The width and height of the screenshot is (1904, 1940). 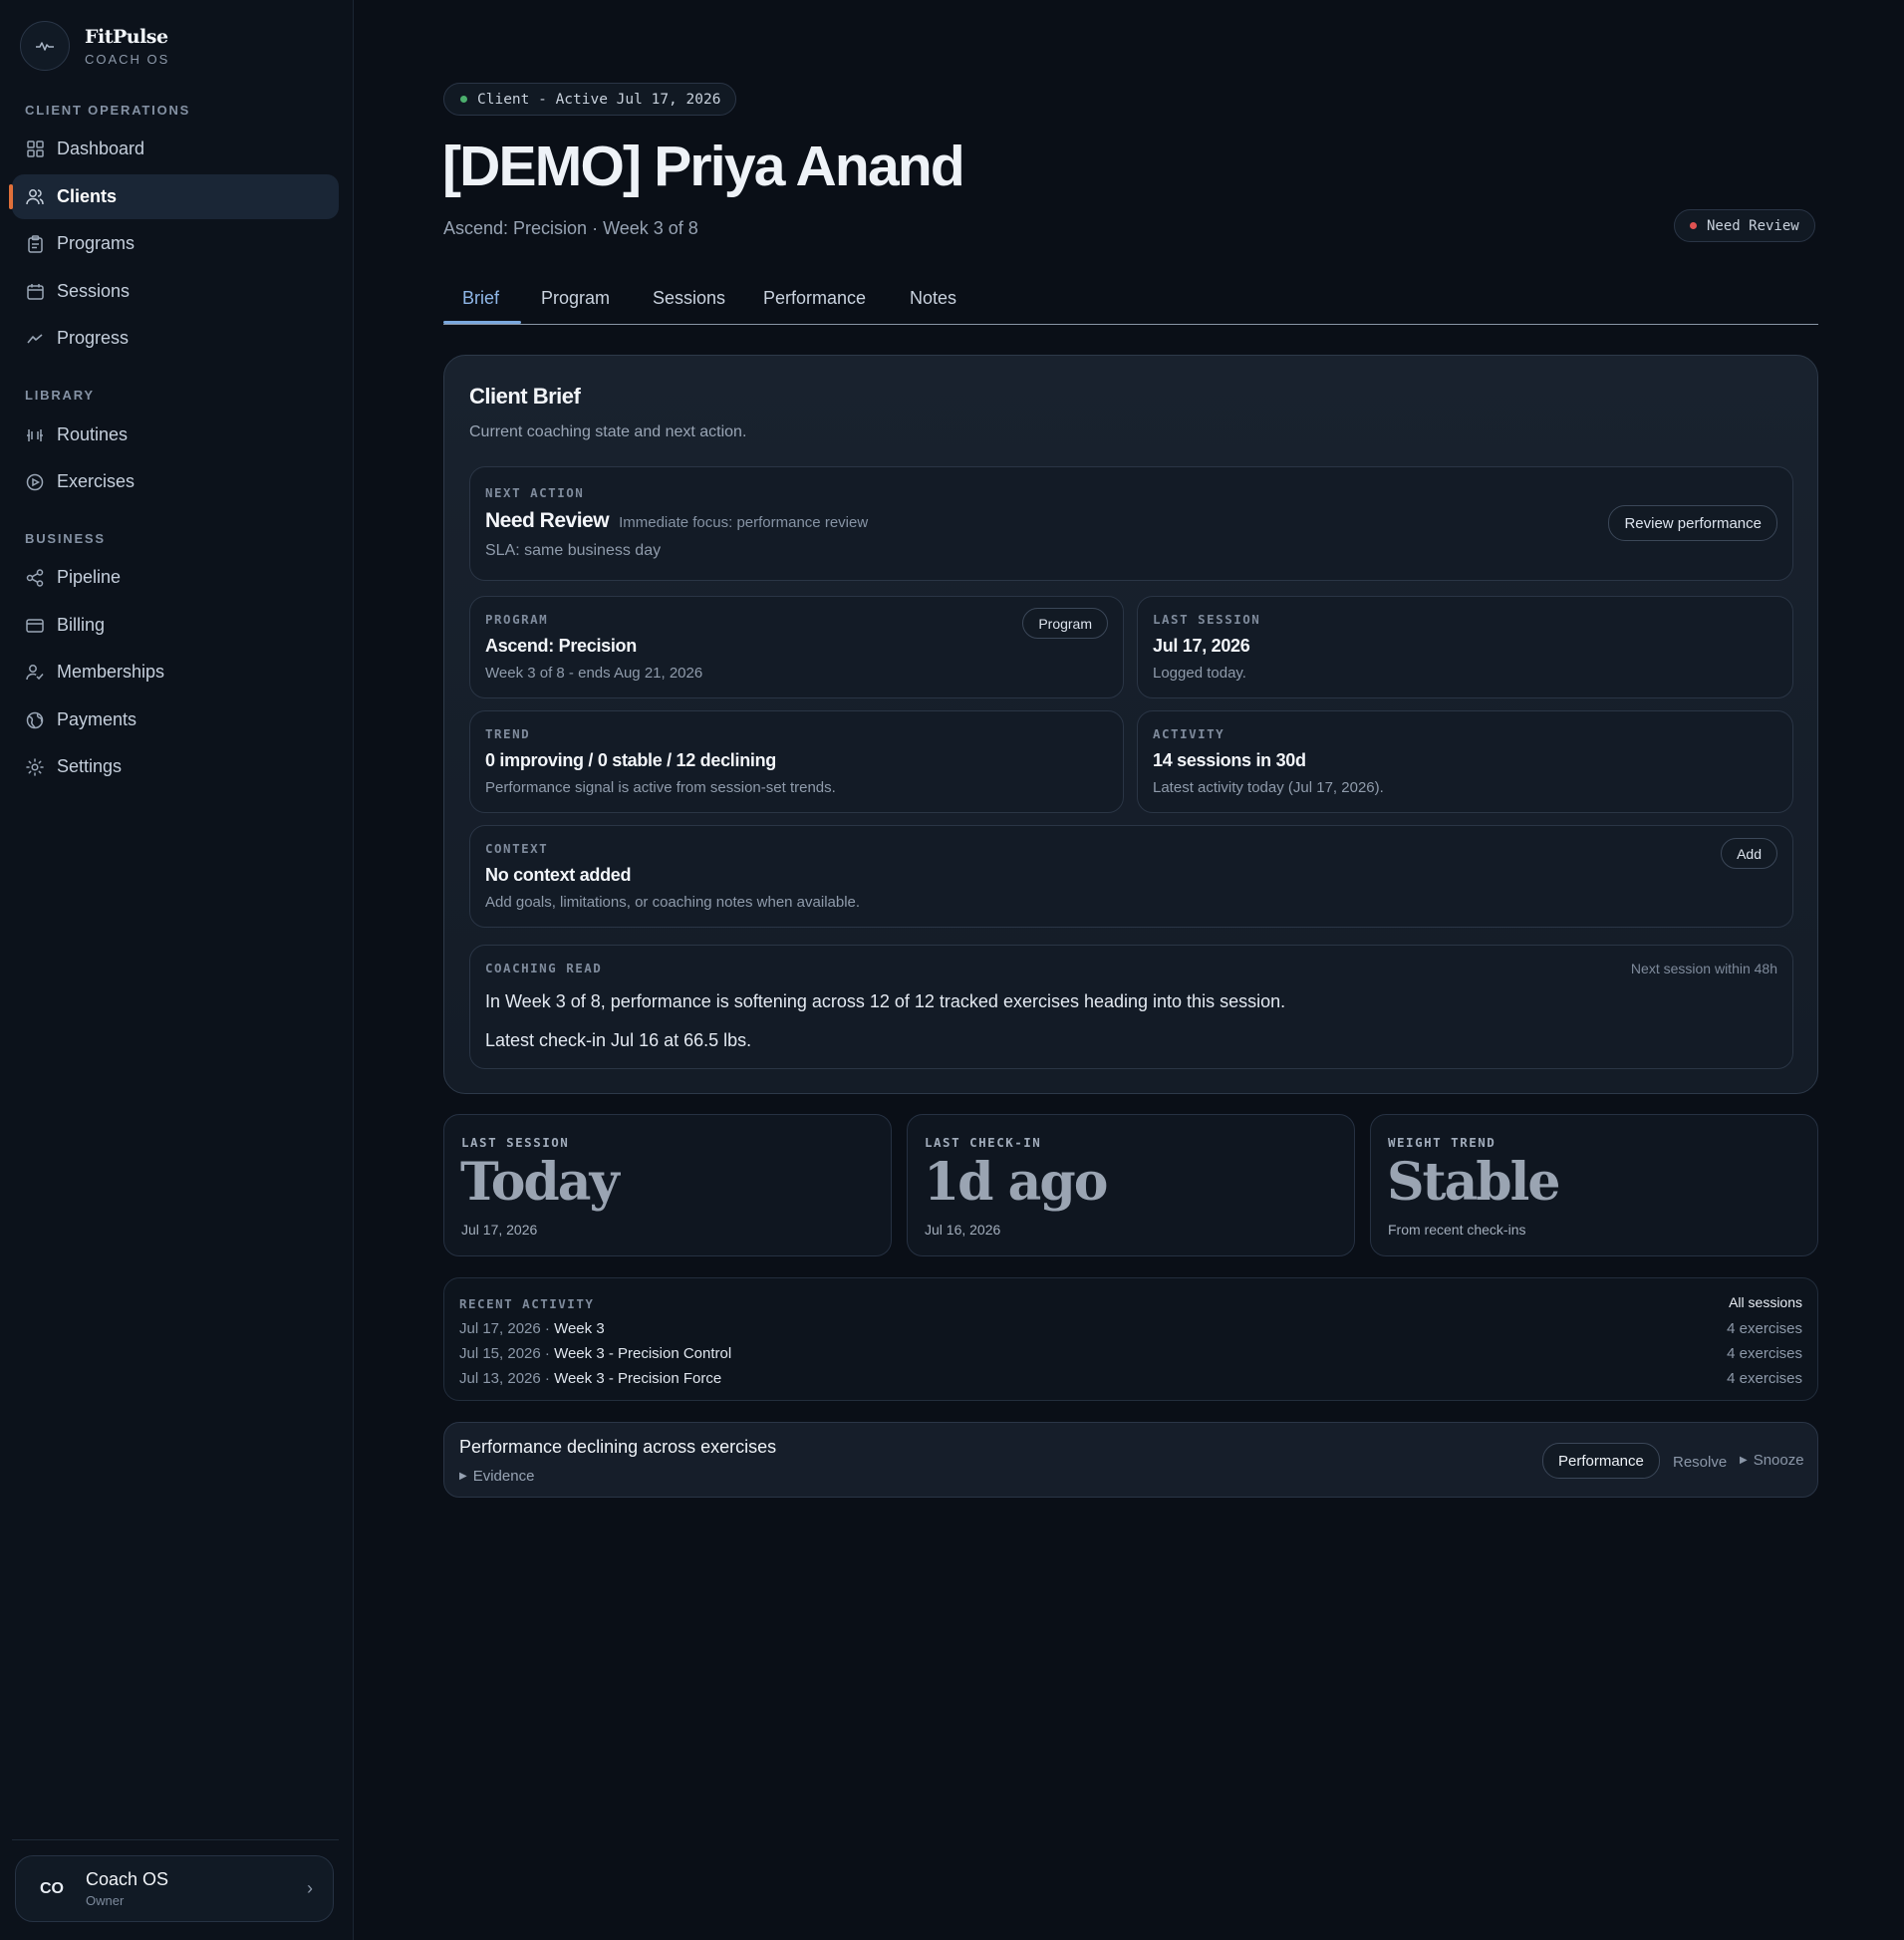 I want to click on calendar-icon, so click(x=35, y=292).